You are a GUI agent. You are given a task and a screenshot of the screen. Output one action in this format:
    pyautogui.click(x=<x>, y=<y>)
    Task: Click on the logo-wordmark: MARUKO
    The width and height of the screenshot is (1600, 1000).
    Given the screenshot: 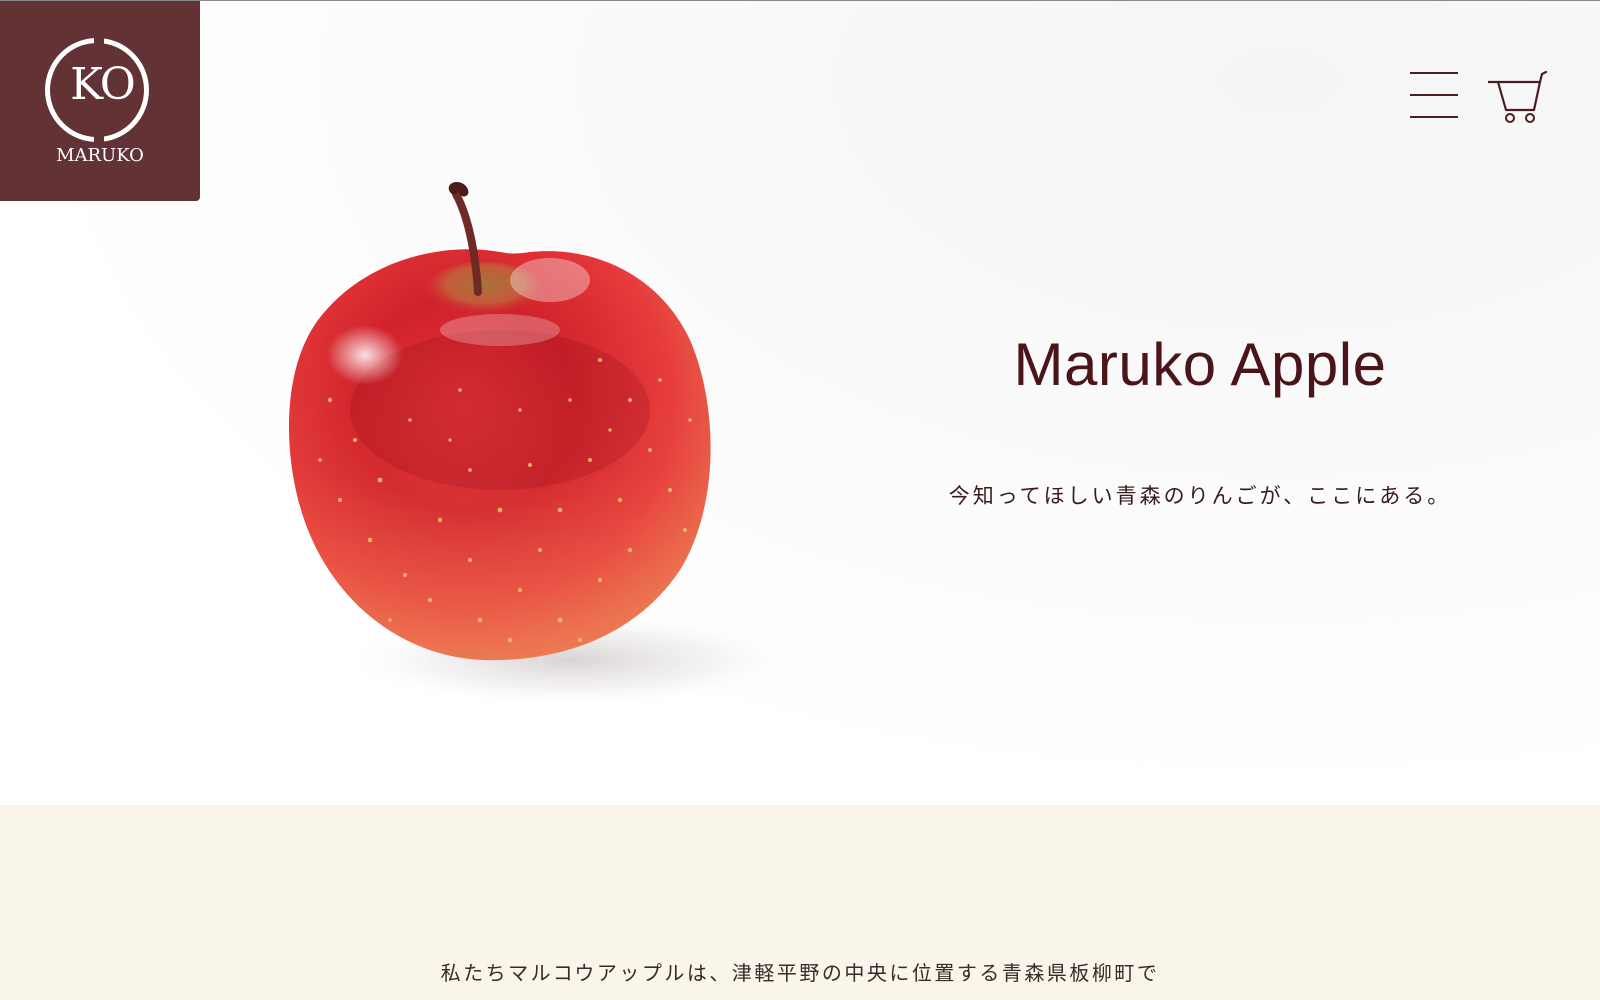 What is the action you would take?
    pyautogui.click(x=100, y=155)
    